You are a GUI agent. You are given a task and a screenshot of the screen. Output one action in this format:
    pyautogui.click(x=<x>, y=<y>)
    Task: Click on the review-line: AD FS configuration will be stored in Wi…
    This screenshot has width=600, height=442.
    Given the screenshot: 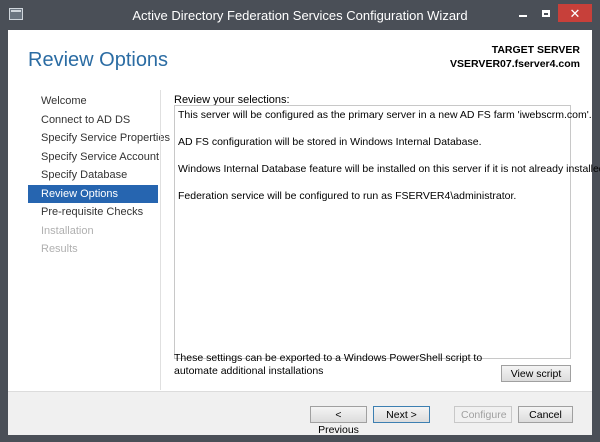 What is the action you would take?
    pyautogui.click(x=330, y=142)
    